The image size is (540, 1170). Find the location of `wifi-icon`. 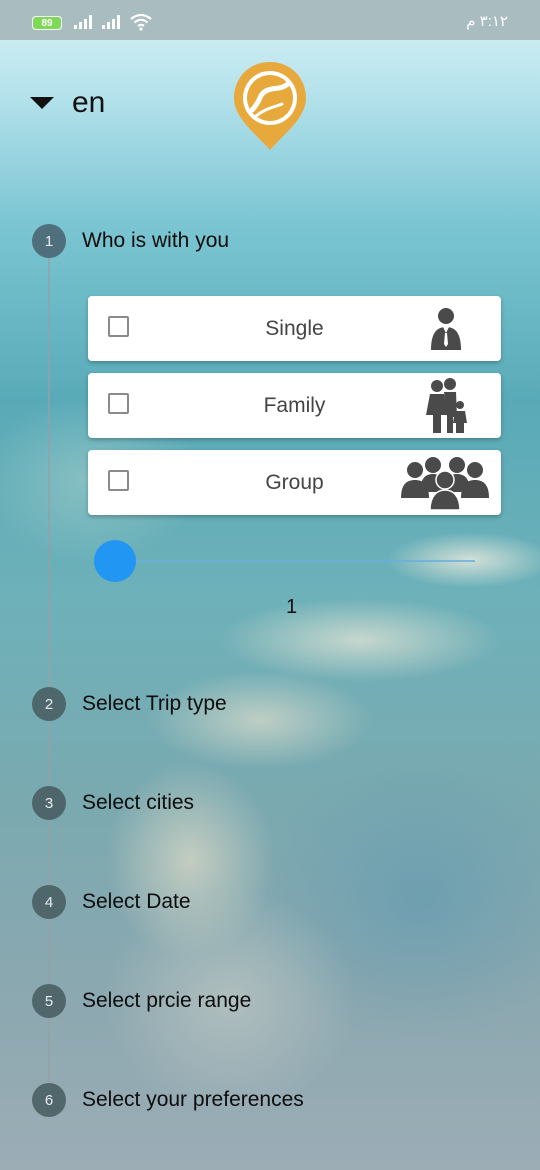

wifi-icon is located at coordinates (141, 22).